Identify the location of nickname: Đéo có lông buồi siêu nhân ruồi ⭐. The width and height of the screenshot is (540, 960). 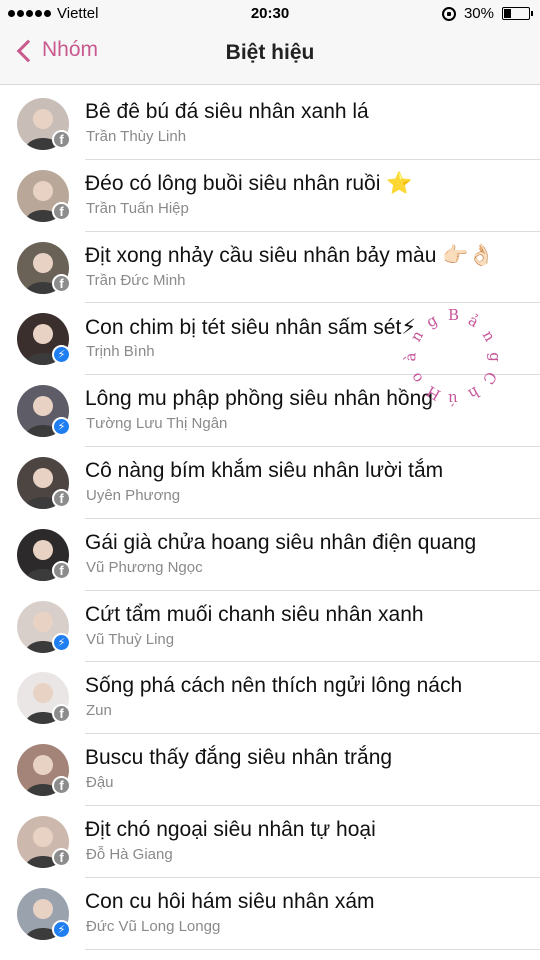
(249, 183).